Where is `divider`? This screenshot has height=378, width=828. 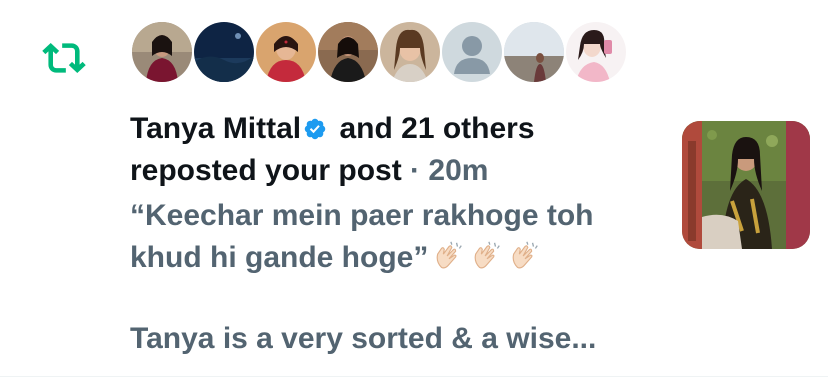
divider is located at coordinates (414, 376).